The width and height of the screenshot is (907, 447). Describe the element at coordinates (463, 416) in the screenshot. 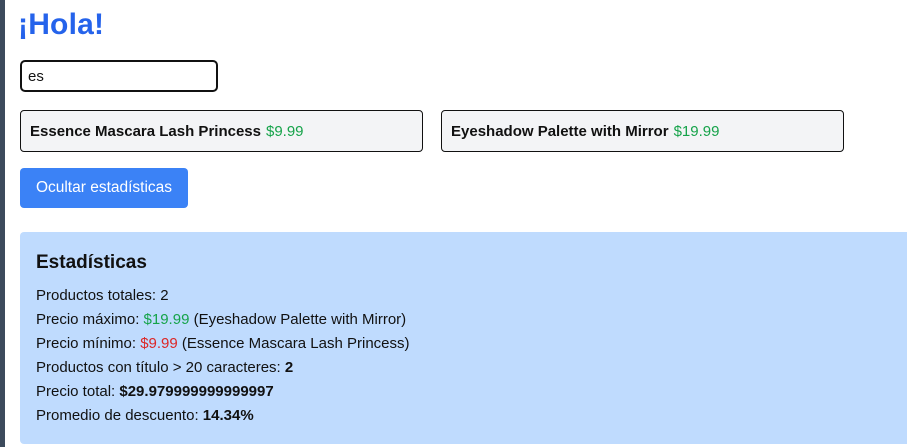

I see `stat-avg-discount: Promedio de descuento: 14.34%` at that location.